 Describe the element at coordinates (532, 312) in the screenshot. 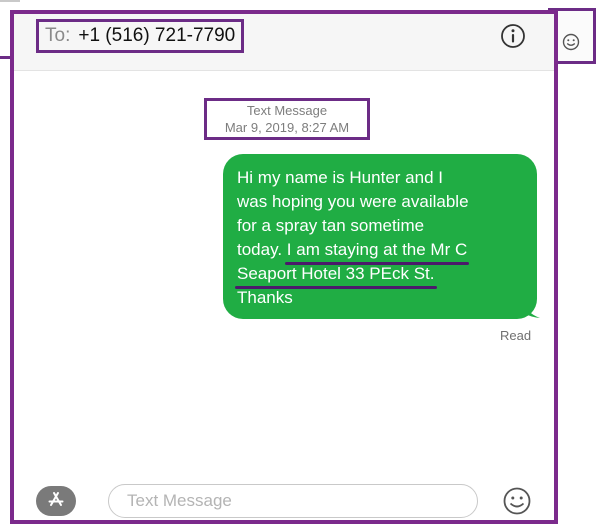

I see `bubble-tail` at that location.